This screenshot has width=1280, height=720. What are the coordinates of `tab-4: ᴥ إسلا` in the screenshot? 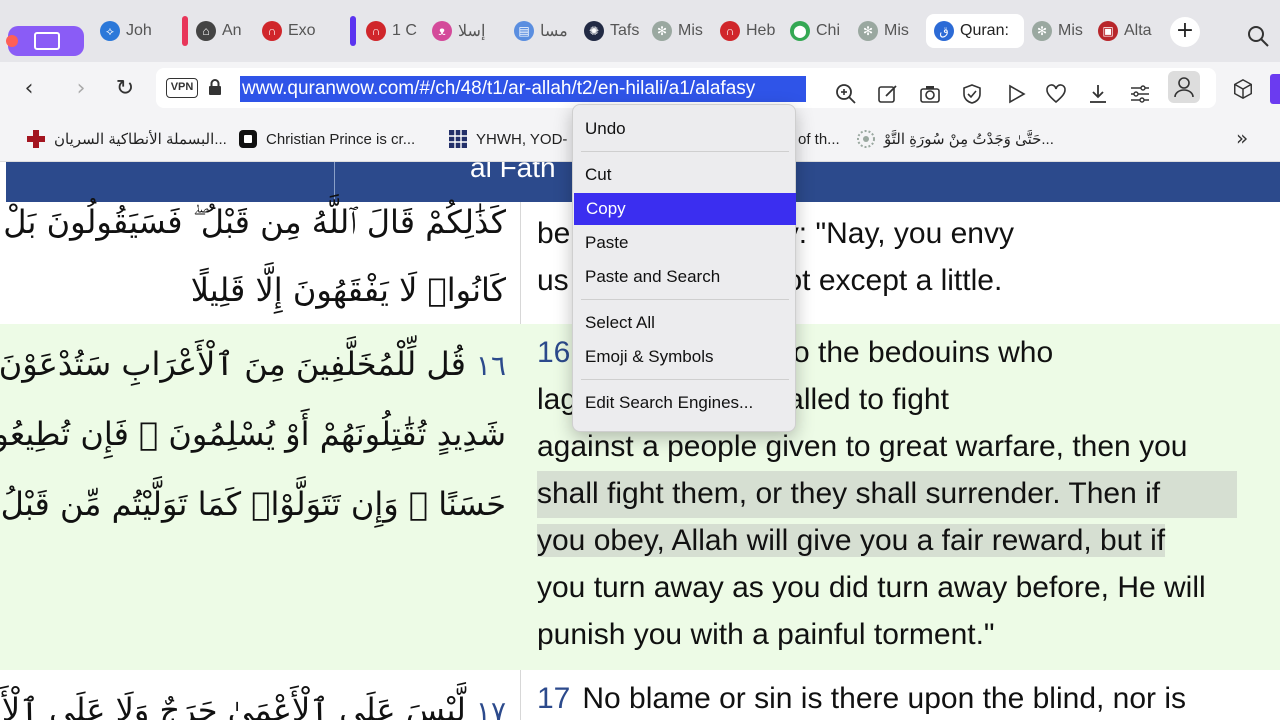 It's located at (462, 31).